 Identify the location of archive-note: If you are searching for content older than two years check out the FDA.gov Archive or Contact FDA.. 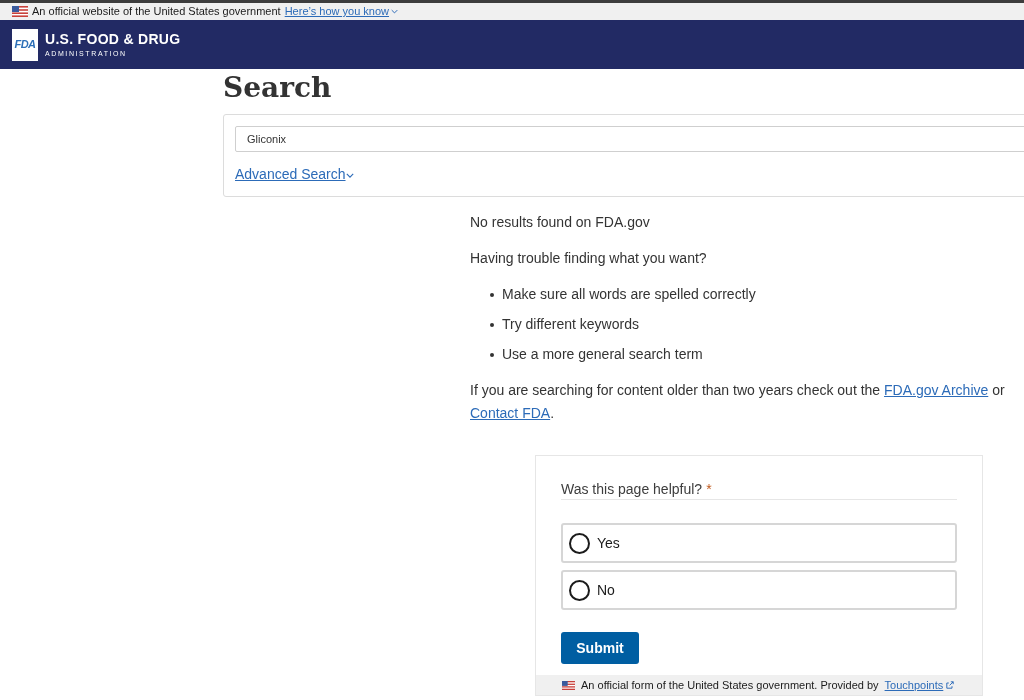
(738, 402).